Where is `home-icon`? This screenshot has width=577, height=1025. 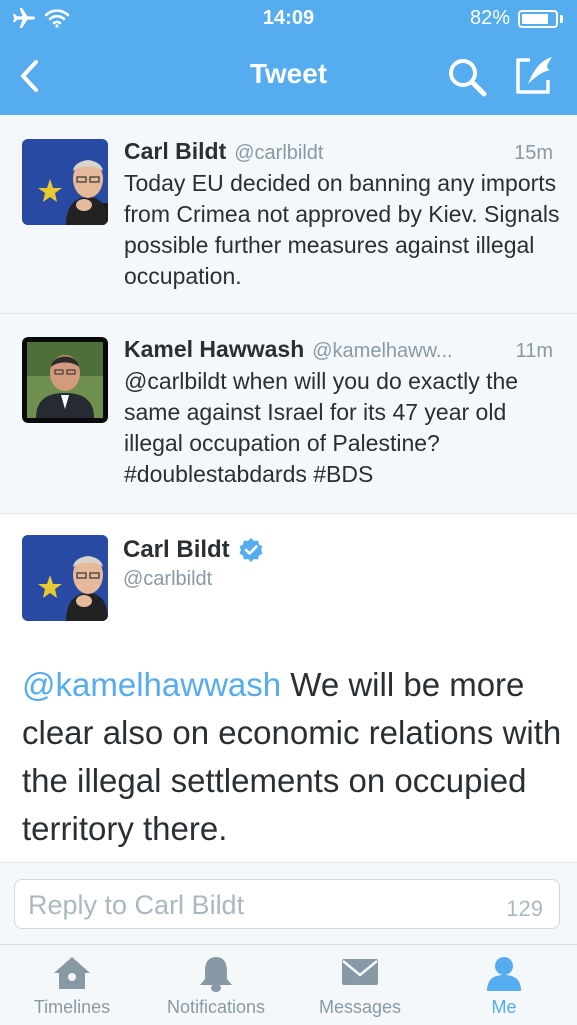
home-icon is located at coordinates (72, 973).